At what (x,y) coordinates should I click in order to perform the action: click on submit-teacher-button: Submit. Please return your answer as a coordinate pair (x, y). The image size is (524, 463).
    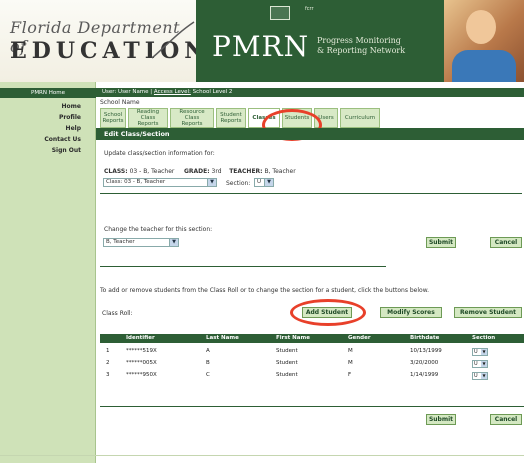
    Looking at the image, I should click on (441, 242).